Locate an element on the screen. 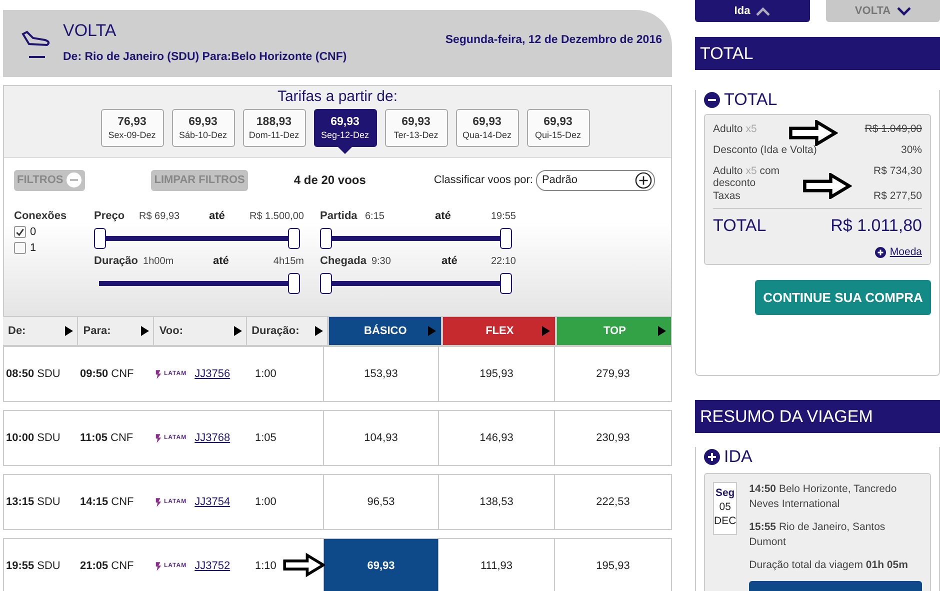 Image resolution: width=940 pixels, height=591 pixels. add-icon is located at coordinates (880, 252).